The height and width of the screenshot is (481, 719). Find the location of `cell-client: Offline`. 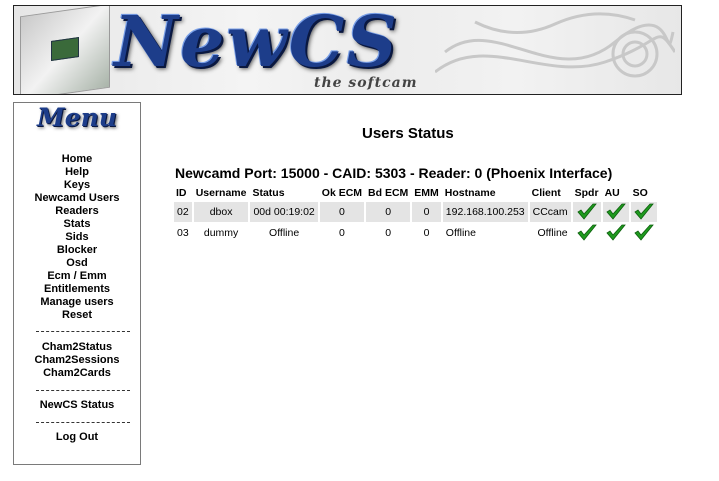

cell-client: Offline is located at coordinates (552, 233).